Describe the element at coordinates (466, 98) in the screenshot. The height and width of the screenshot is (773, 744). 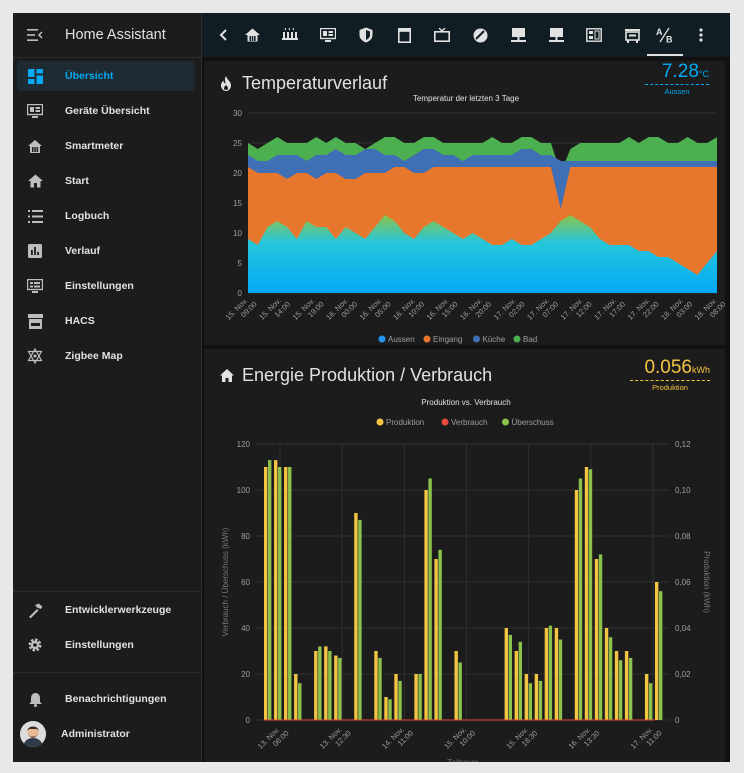
I see `chart-title: Temperatur der letzten 3 Tage` at that location.